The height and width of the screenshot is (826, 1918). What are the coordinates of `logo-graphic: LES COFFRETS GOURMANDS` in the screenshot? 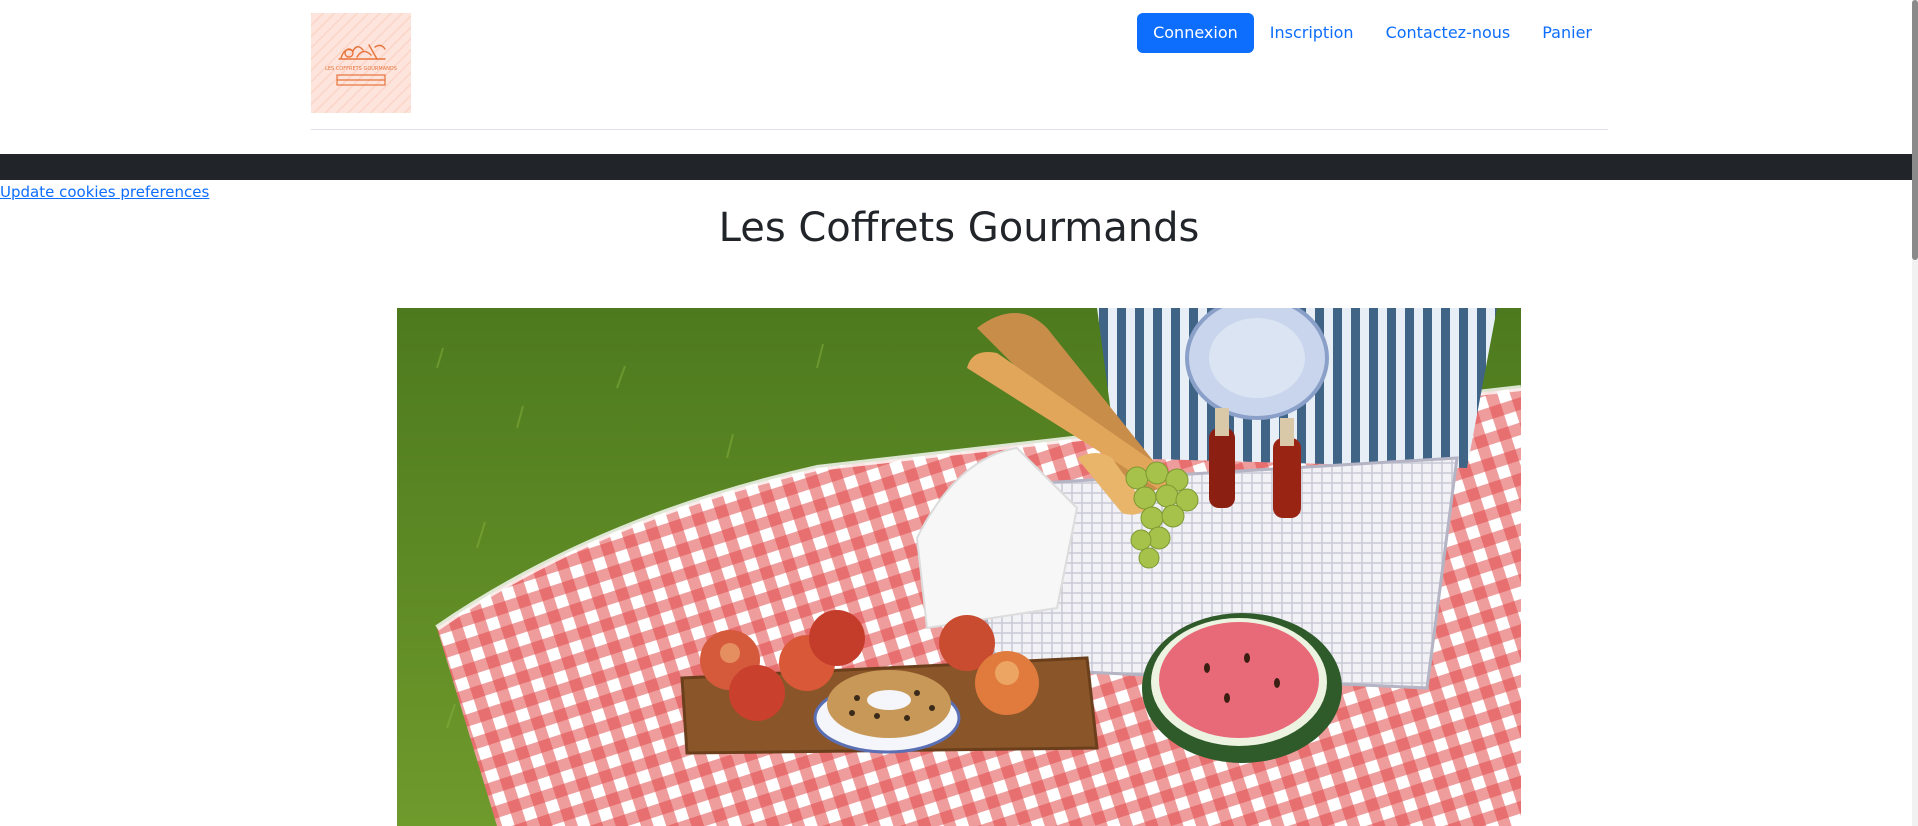 It's located at (361, 63).